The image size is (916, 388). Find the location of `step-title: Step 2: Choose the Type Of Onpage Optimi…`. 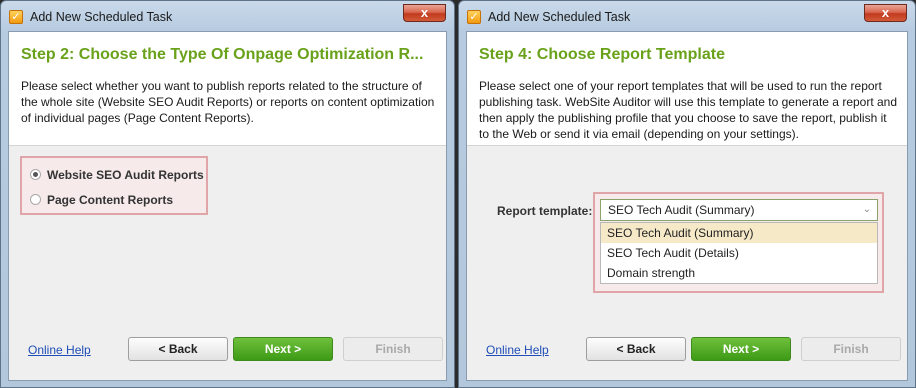

step-title: Step 2: Choose the Type Of Onpage Optimi… is located at coordinates (222, 54).